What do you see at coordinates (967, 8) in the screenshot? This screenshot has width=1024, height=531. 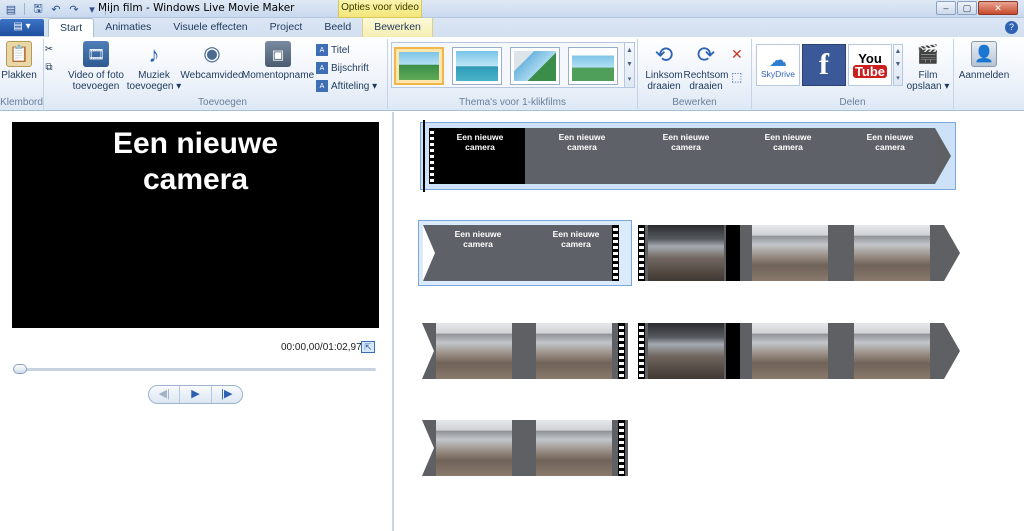 I see `maximize-button: ▢` at bounding box center [967, 8].